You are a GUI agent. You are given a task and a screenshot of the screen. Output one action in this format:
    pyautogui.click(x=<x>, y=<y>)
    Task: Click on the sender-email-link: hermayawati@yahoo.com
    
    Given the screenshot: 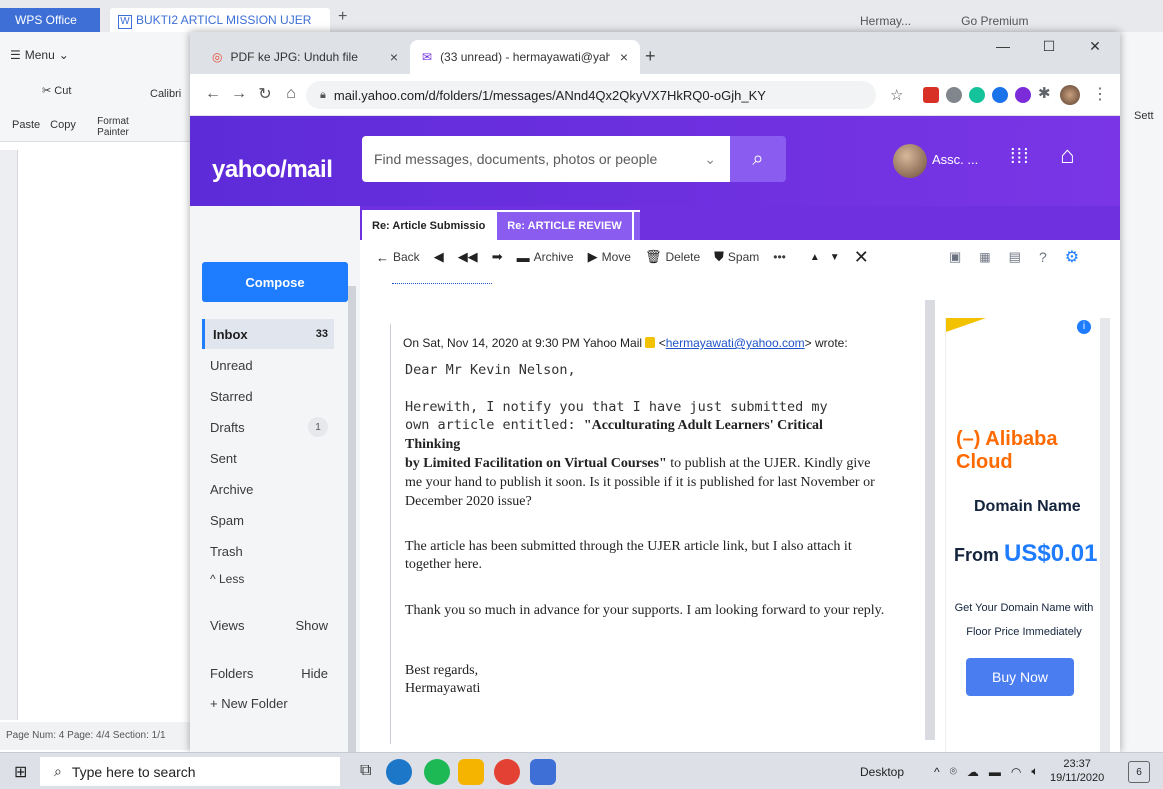 What is the action you would take?
    pyautogui.click(x=735, y=343)
    